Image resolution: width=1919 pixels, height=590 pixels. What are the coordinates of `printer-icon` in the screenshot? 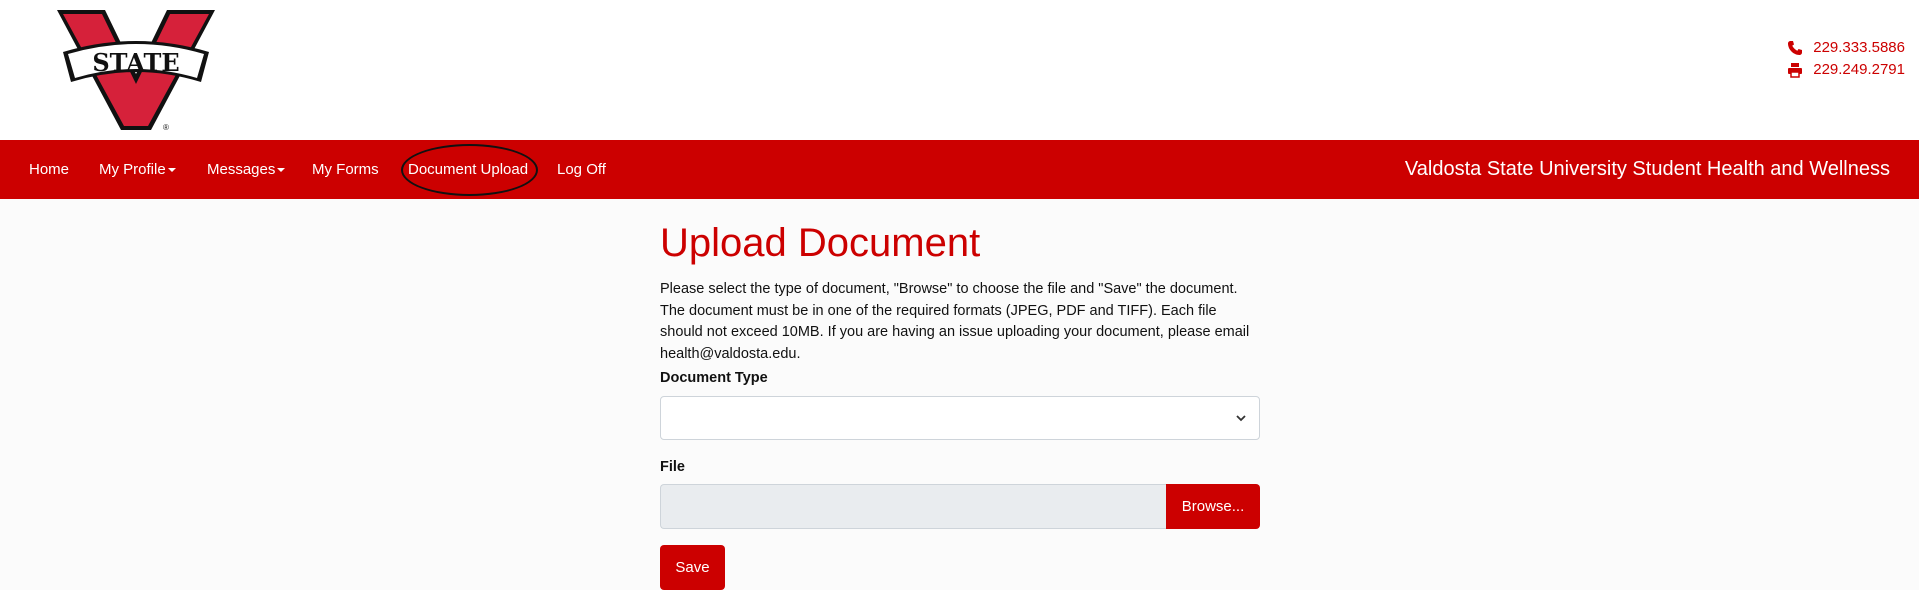 It's located at (1795, 70).